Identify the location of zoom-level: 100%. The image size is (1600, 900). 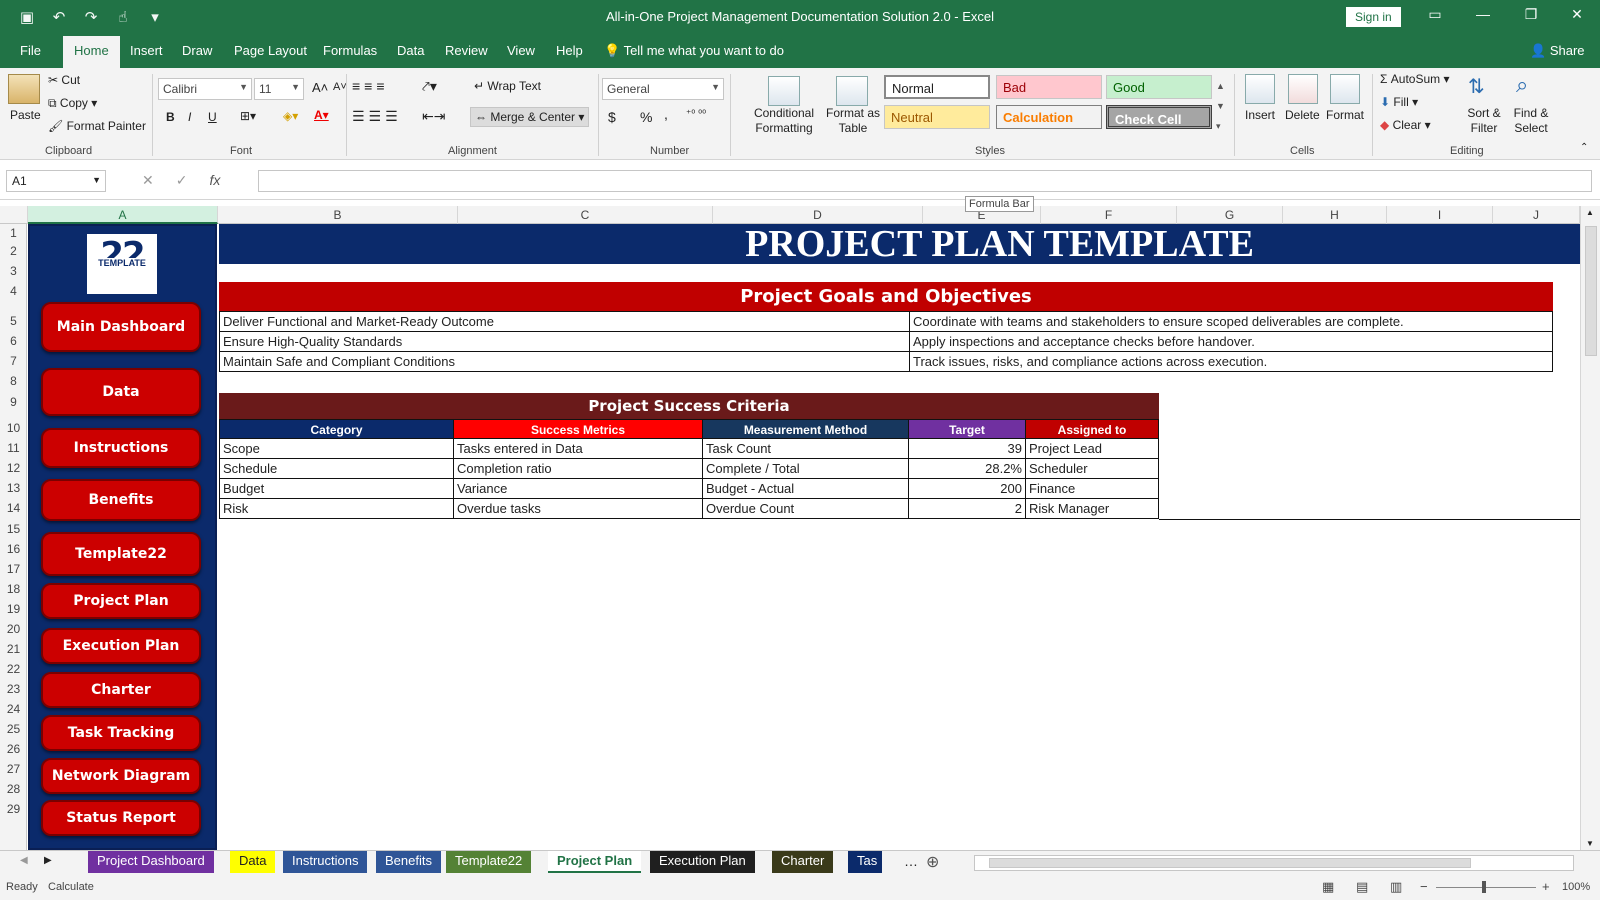
(1576, 887).